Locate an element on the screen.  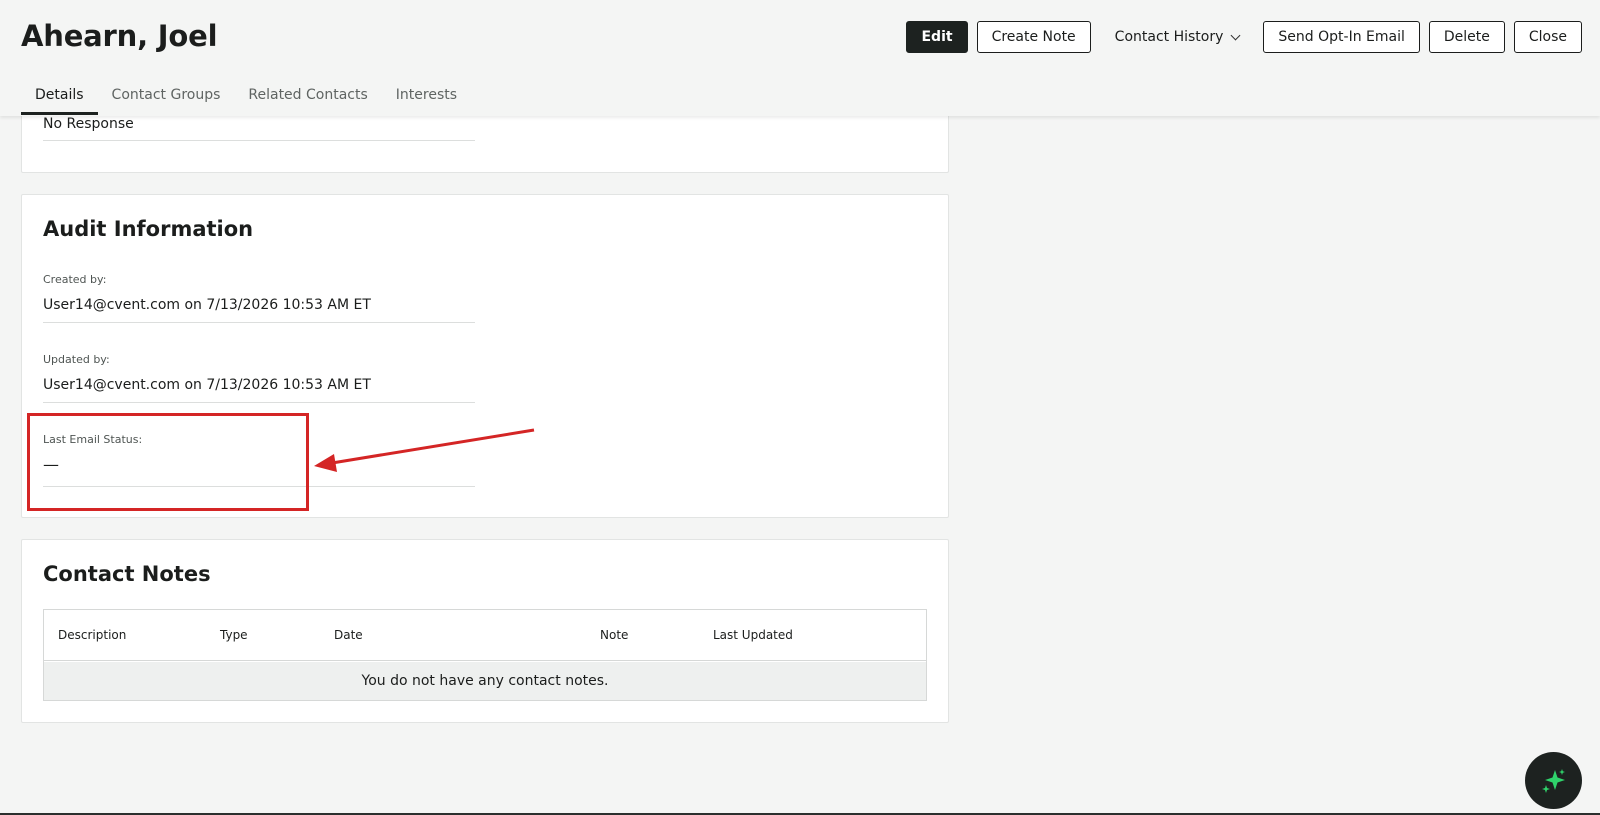
tab-contact-groups: Contact Groups is located at coordinates (166, 99).